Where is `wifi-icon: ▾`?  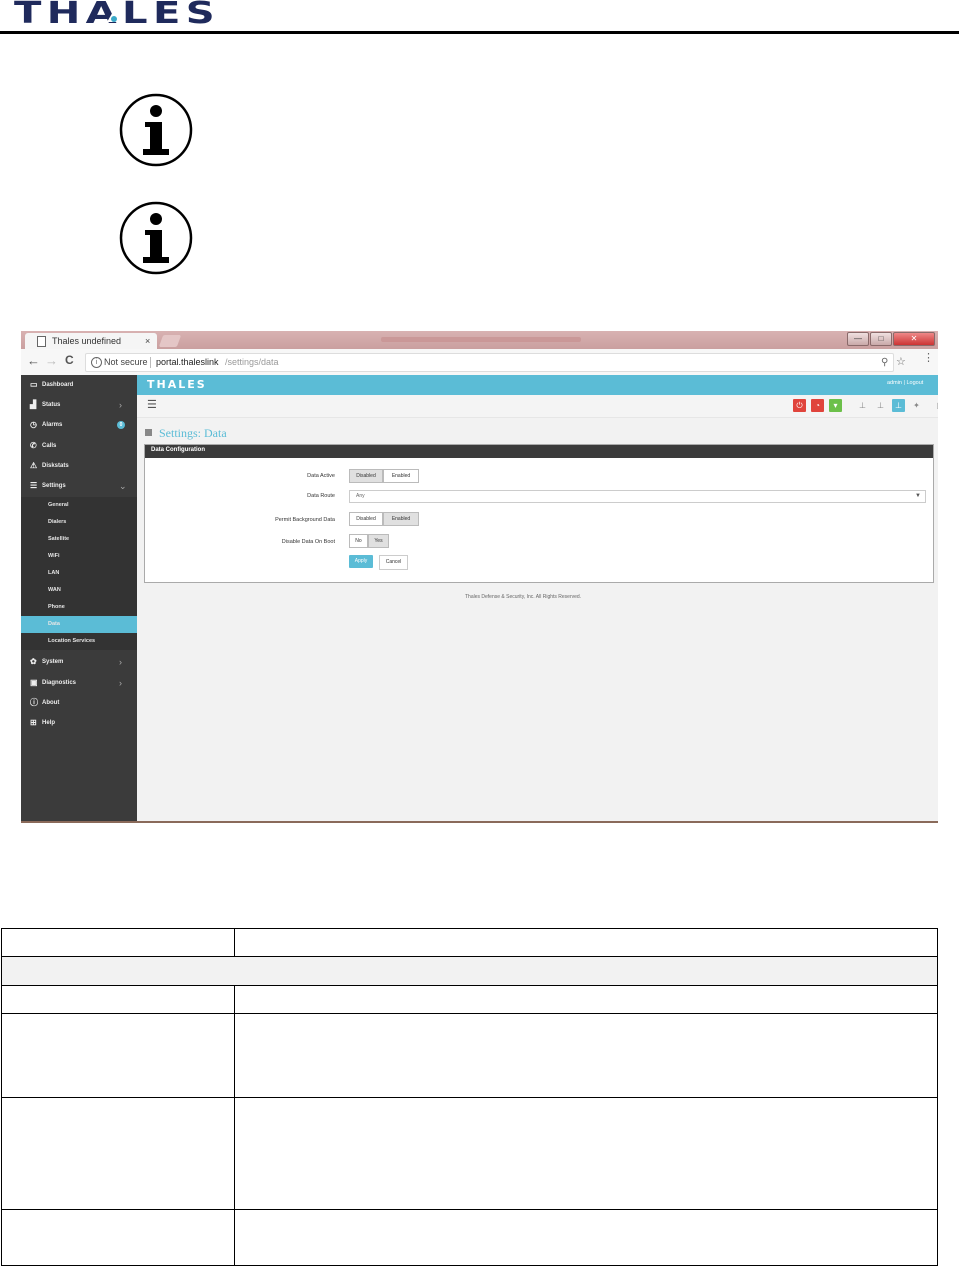 wifi-icon: ▾ is located at coordinates (835, 405).